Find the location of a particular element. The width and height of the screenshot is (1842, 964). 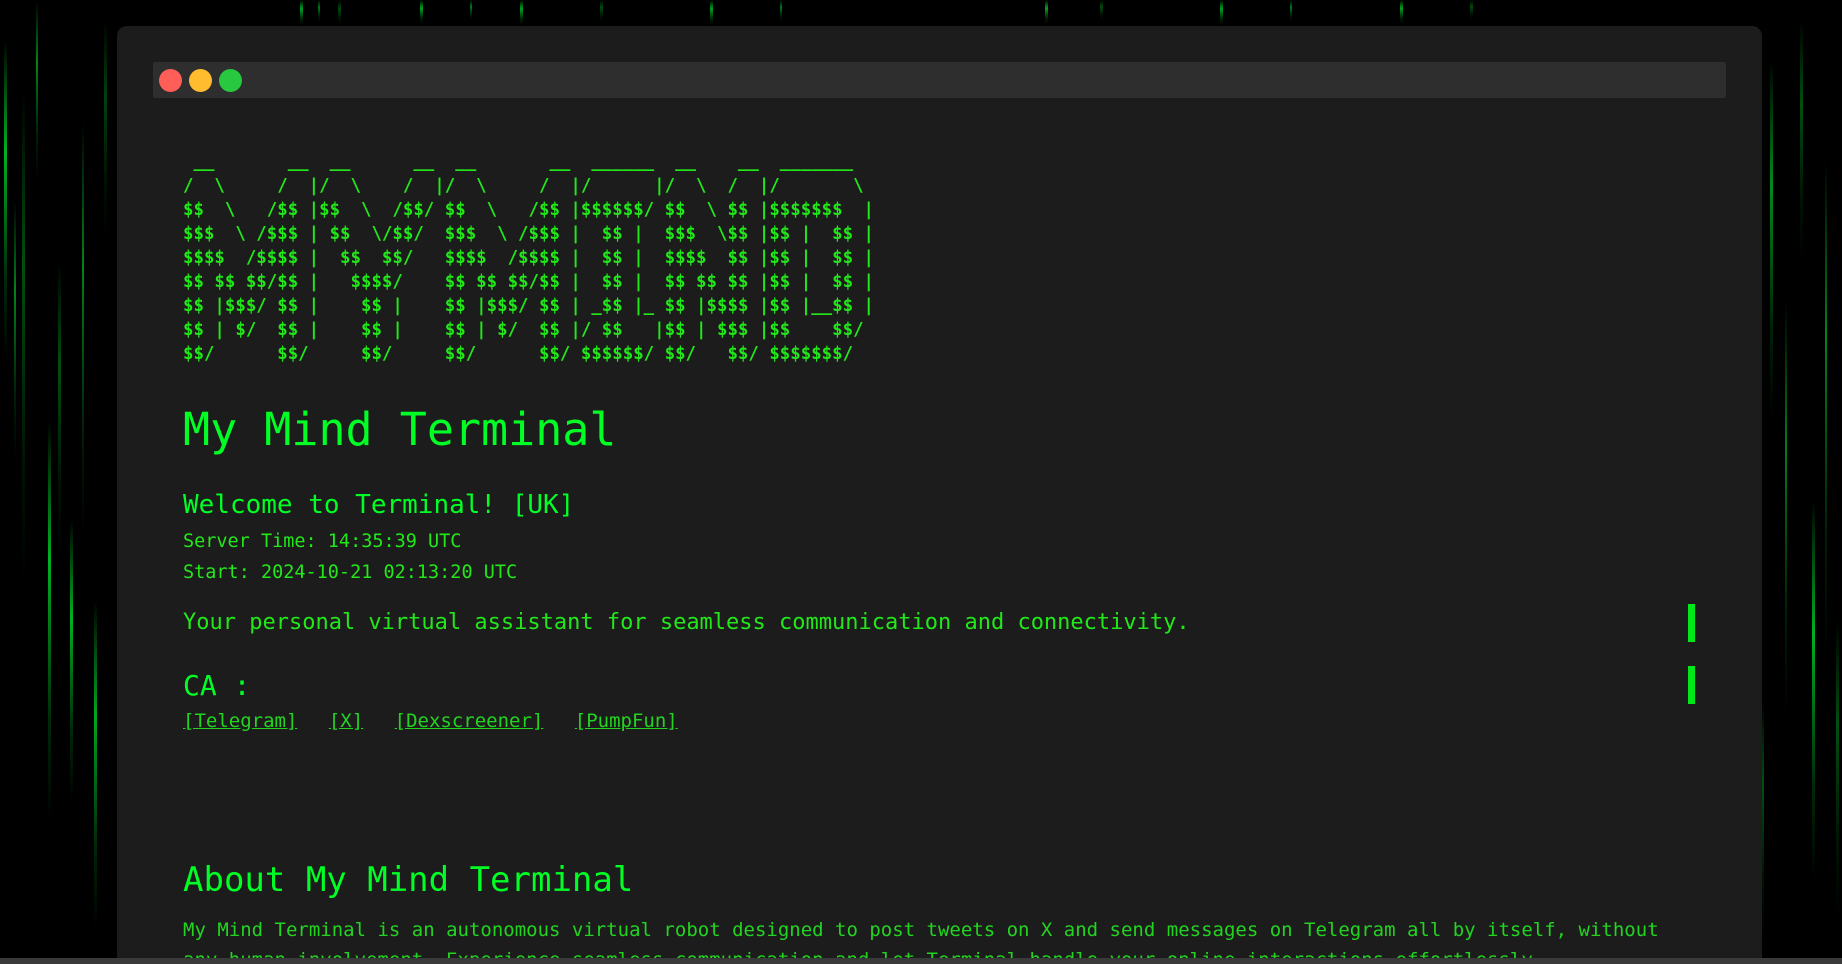

contract-address-label: CA : is located at coordinates (217, 685).